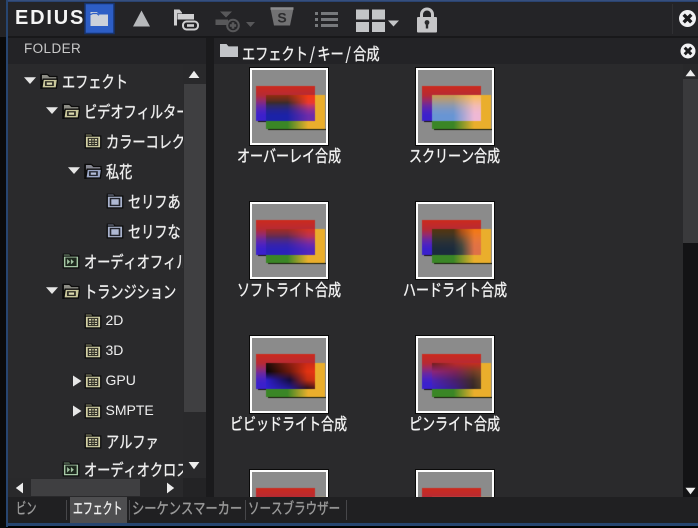  What do you see at coordinates (281, 18) in the screenshot?
I see `svg-text: S` at bounding box center [281, 18].